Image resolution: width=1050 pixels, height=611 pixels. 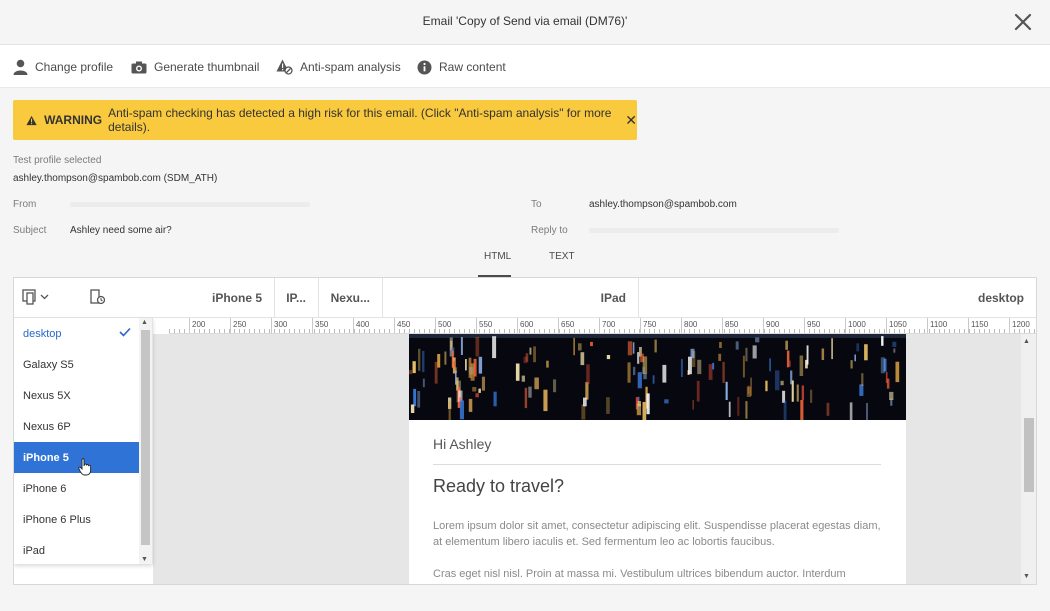 I want to click on device-option-ipad: iPad, so click(x=76, y=550).